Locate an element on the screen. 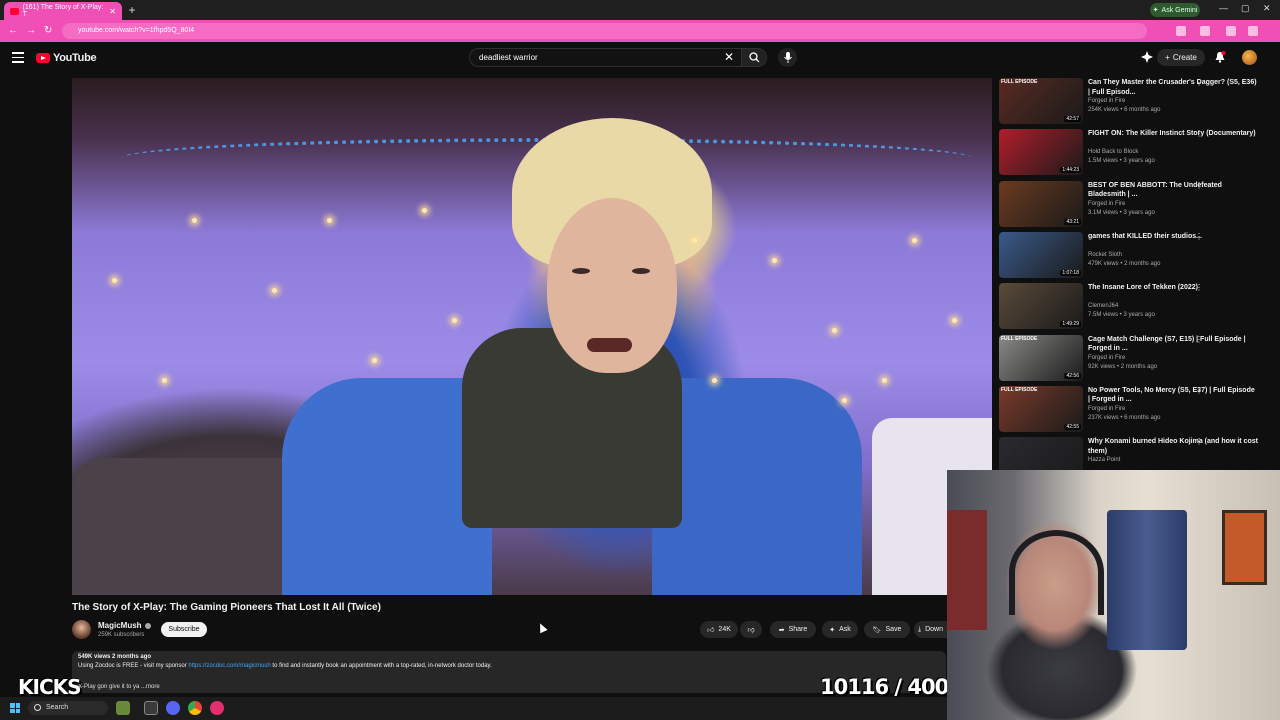 This screenshot has height=720, width=1280. channel-avatar is located at coordinates (81, 629).